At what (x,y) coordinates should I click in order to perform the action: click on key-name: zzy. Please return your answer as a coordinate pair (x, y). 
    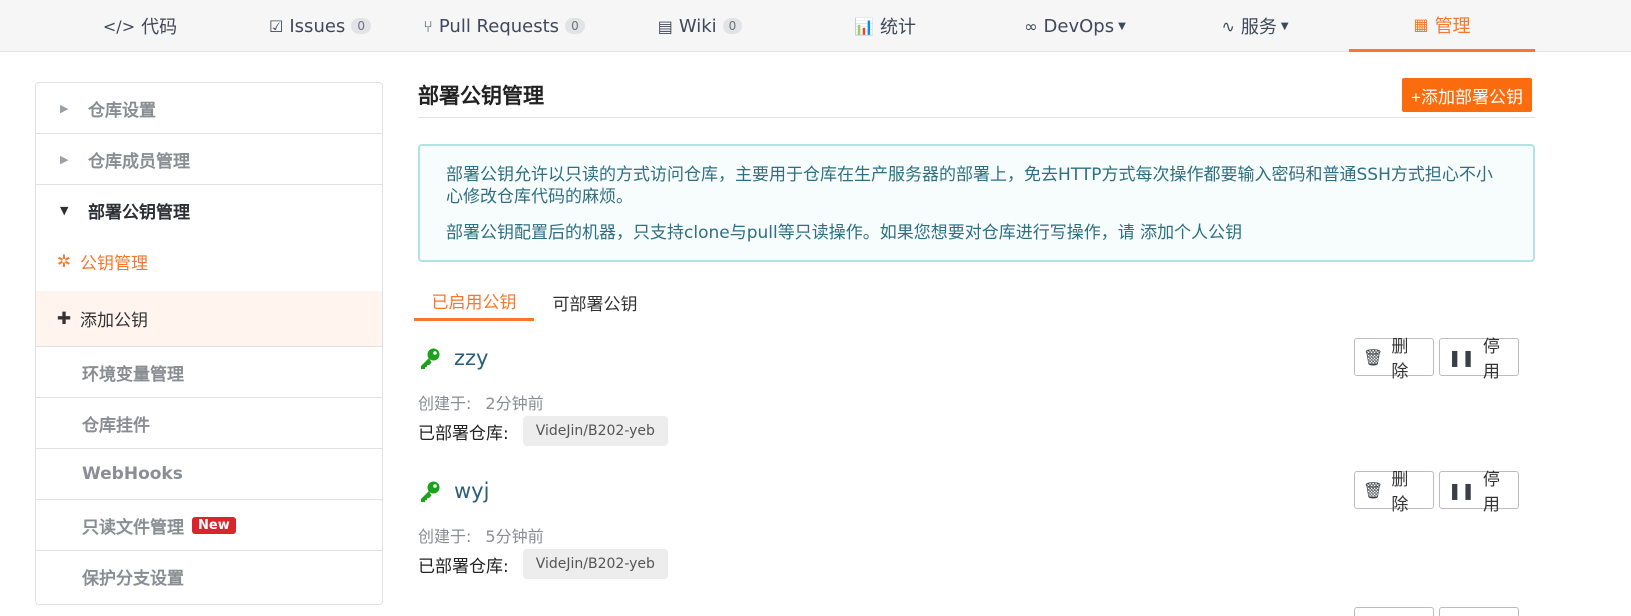
    Looking at the image, I should click on (471, 358).